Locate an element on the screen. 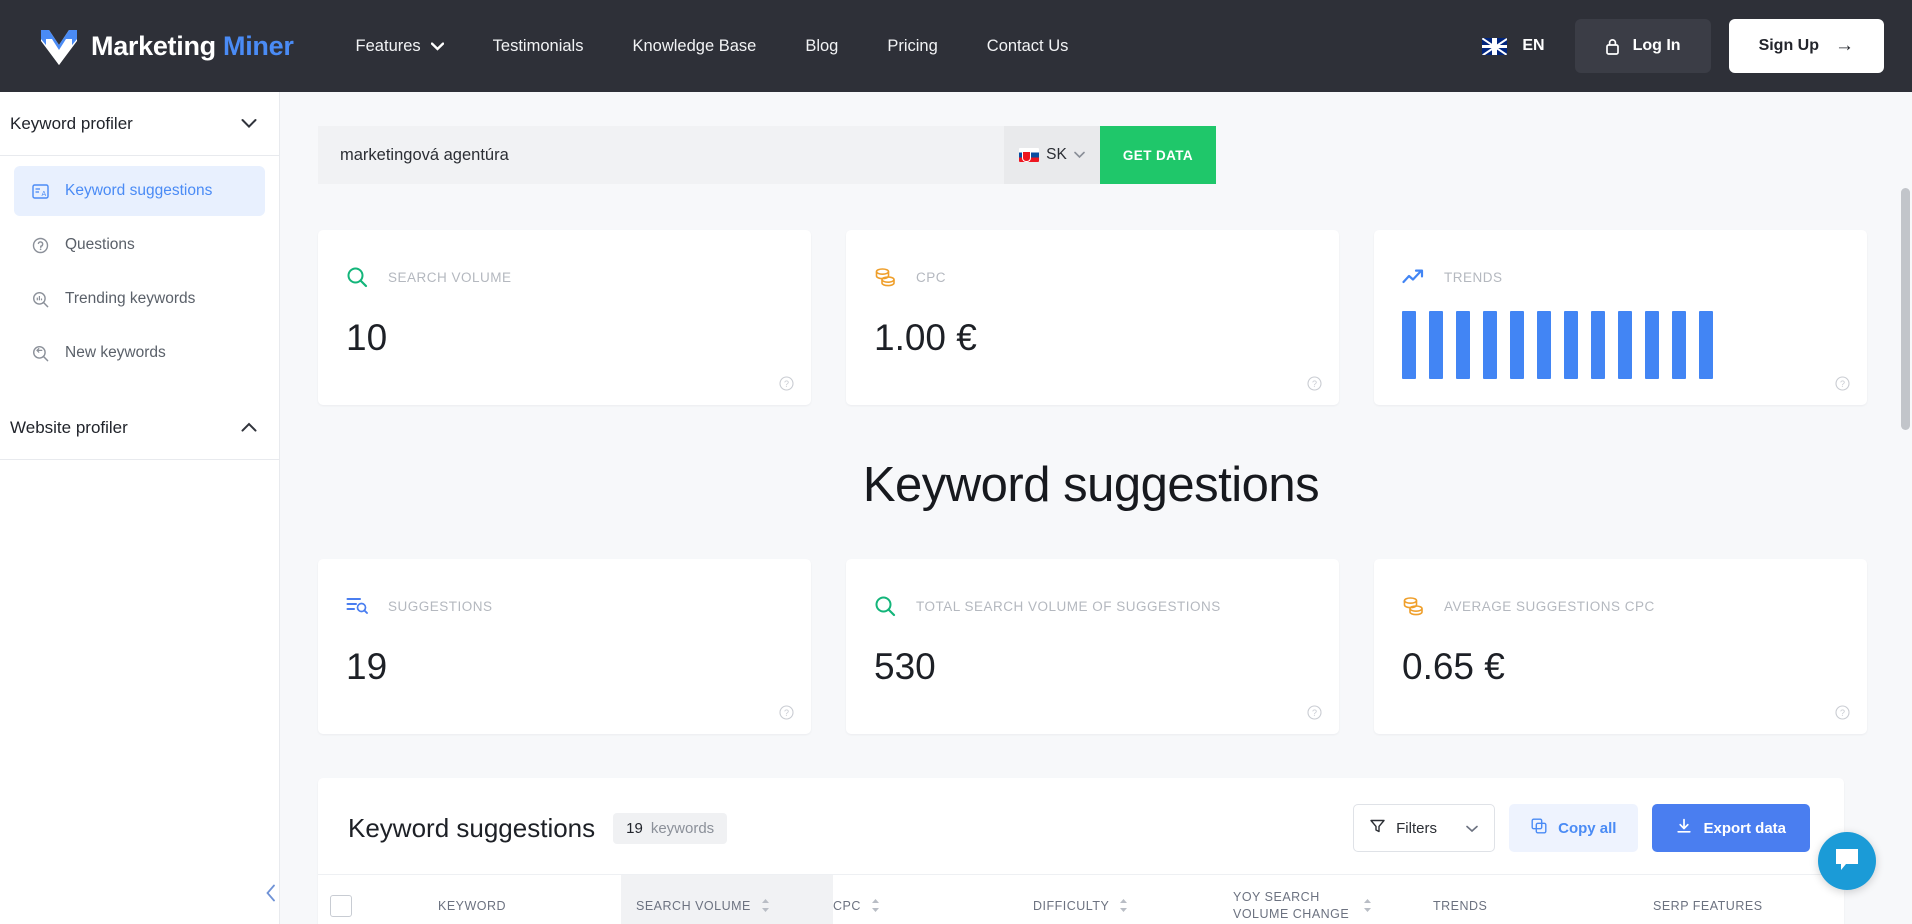  sidebar-item-label: Keyword suggestions is located at coordinates (139, 190).